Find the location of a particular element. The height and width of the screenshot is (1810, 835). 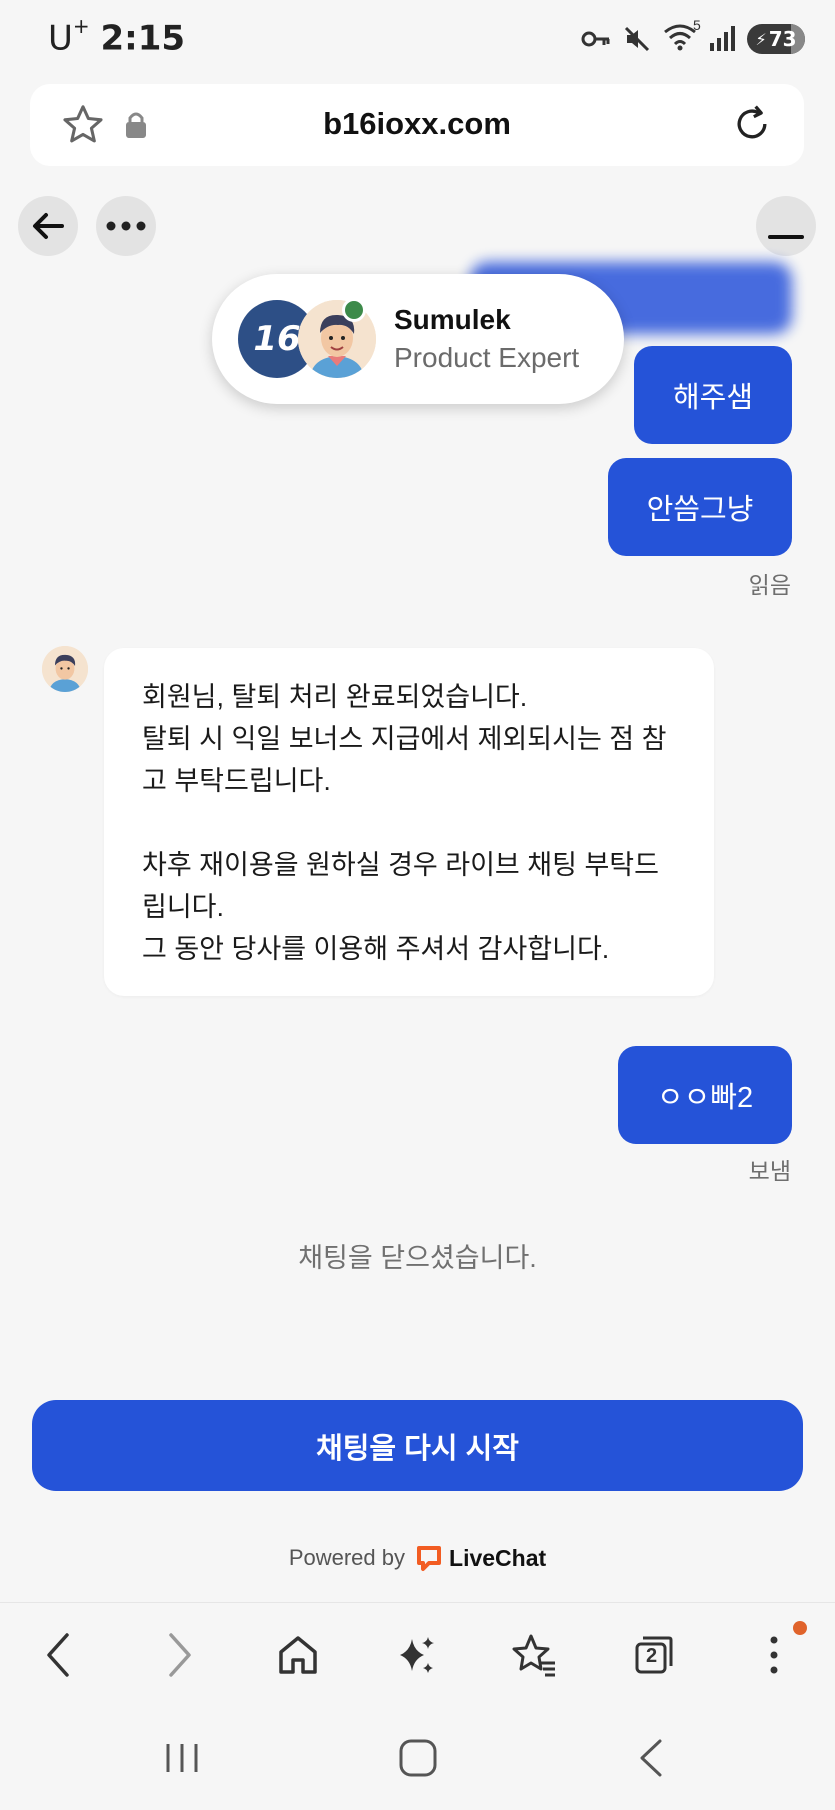

notification-dot is located at coordinates (800, 1628).